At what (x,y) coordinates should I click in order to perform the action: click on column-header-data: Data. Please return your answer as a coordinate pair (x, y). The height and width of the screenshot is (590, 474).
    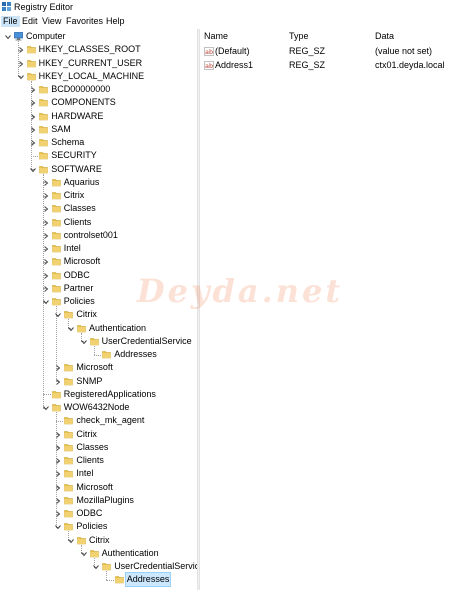
    Looking at the image, I should click on (384, 36).